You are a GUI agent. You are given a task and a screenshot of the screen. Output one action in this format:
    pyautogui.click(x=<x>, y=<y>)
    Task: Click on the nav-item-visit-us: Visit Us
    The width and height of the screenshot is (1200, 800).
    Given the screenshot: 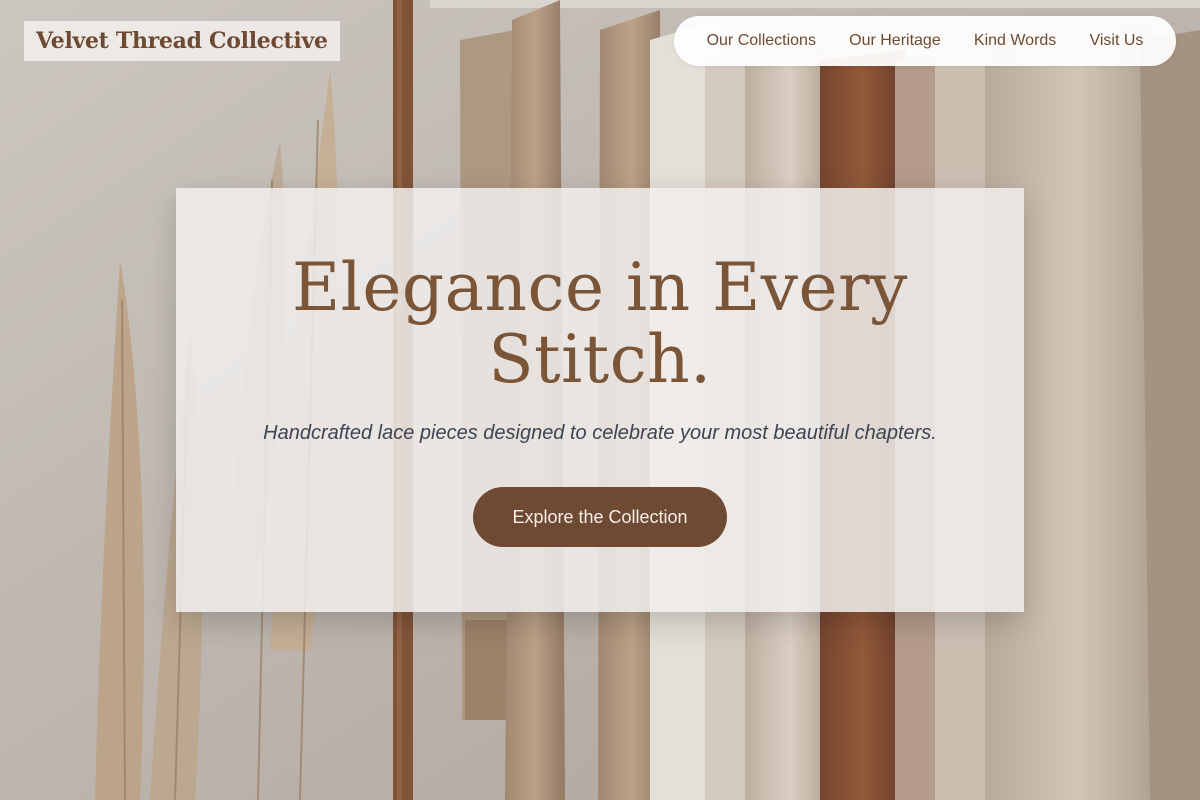 What is the action you would take?
    pyautogui.click(x=1116, y=41)
    